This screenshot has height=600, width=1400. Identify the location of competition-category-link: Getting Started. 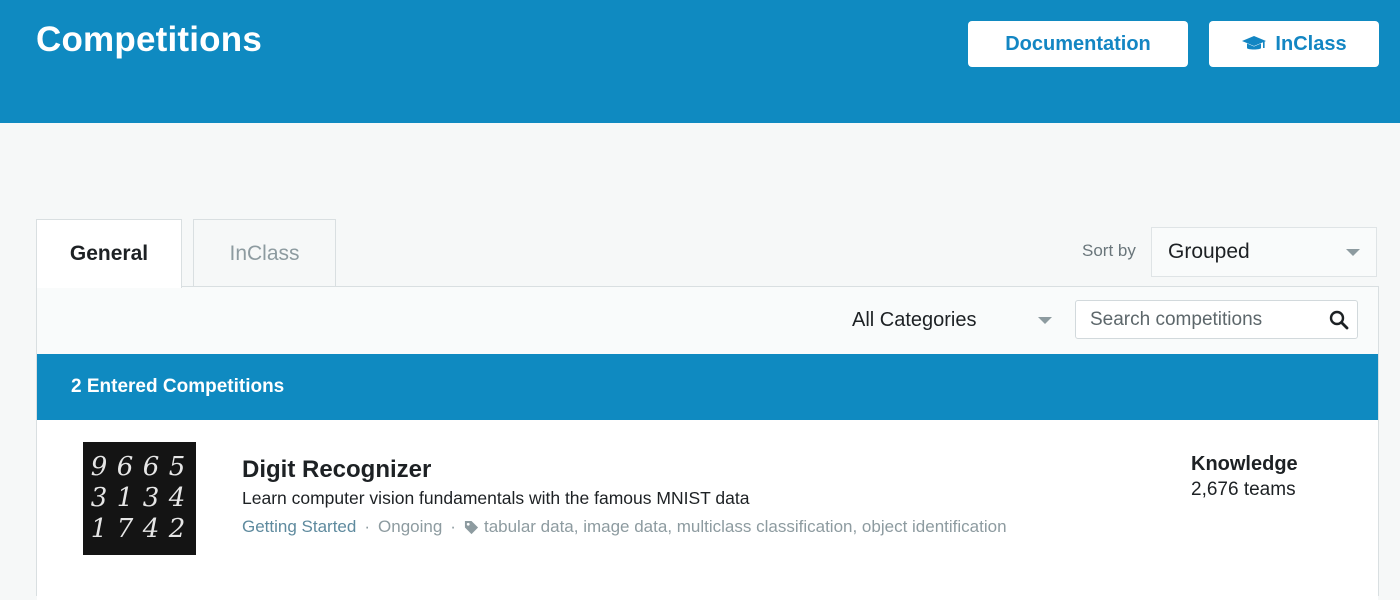
(299, 527).